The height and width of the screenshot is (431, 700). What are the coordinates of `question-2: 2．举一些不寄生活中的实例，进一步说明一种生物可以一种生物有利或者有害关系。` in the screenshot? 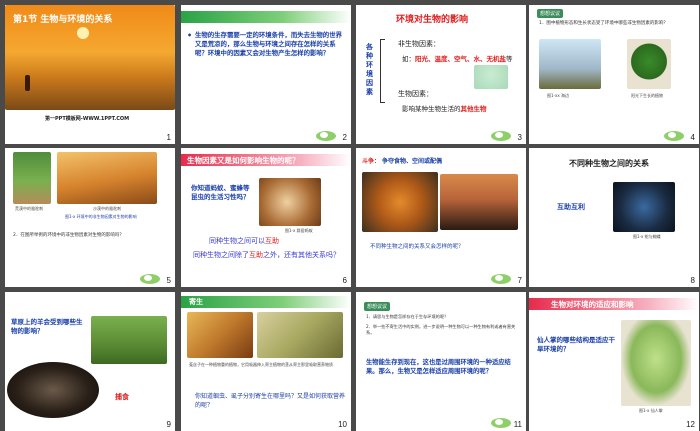 It's located at (441, 329).